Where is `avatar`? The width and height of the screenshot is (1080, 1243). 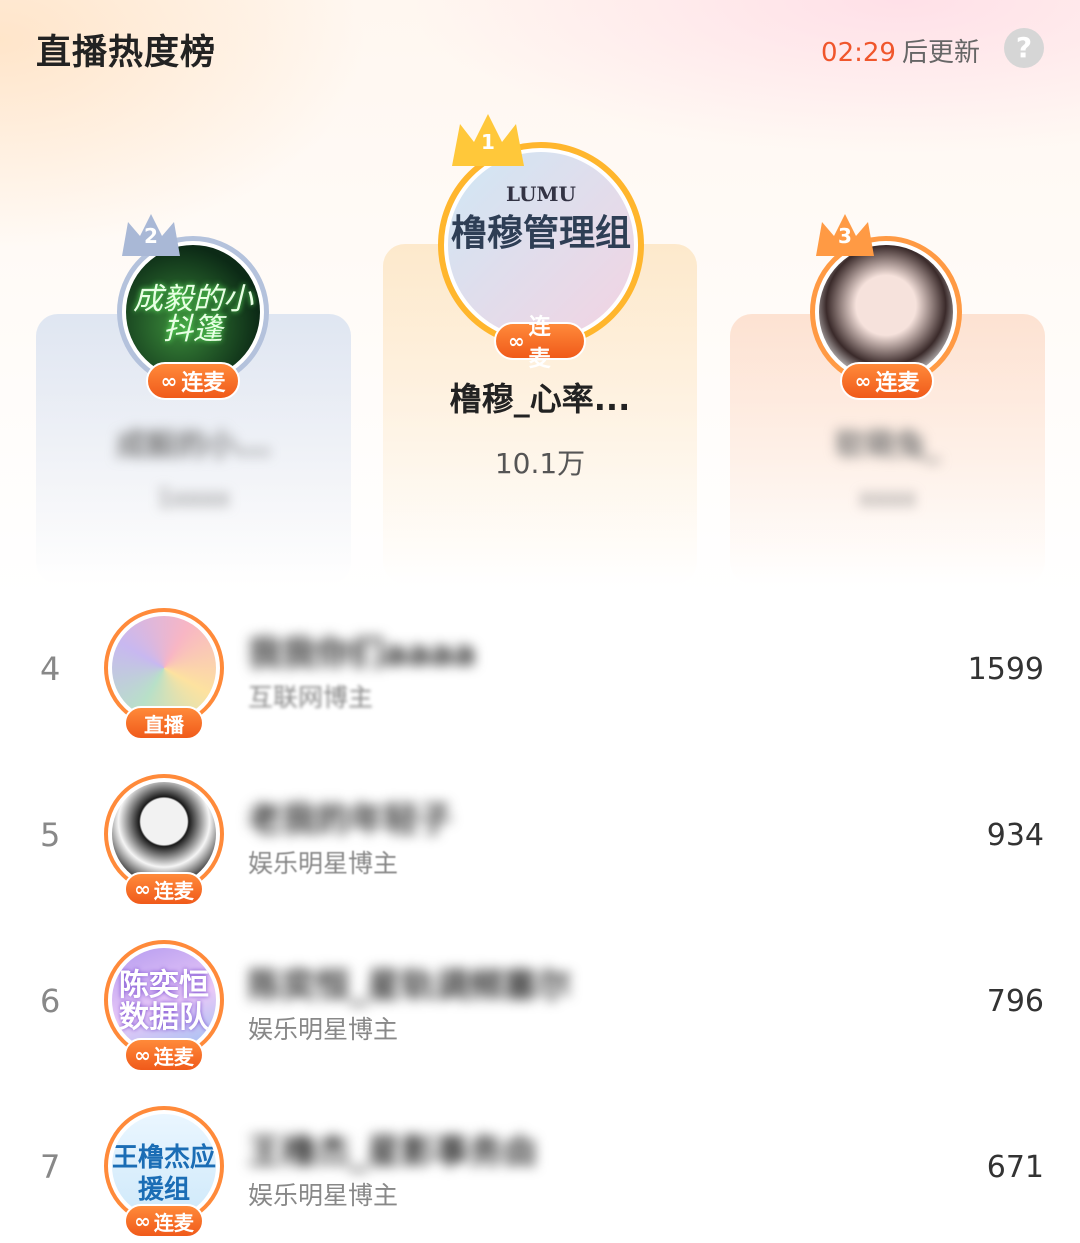 avatar is located at coordinates (886, 312).